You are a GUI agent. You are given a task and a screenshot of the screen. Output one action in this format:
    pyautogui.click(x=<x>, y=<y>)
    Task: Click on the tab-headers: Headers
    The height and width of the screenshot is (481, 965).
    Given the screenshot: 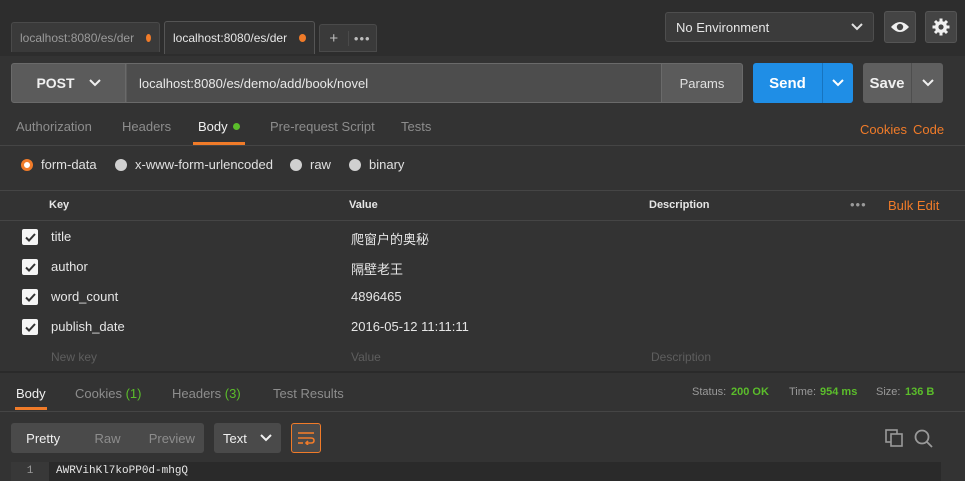 What is the action you would take?
    pyautogui.click(x=146, y=132)
    